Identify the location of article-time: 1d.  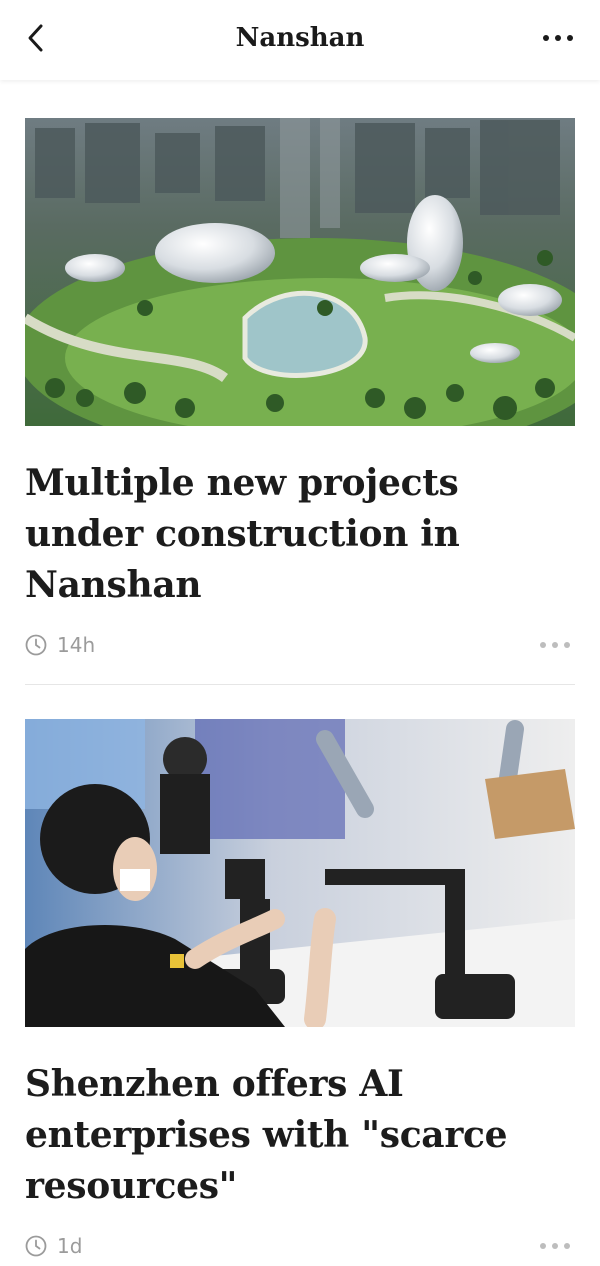
(70, 1246).